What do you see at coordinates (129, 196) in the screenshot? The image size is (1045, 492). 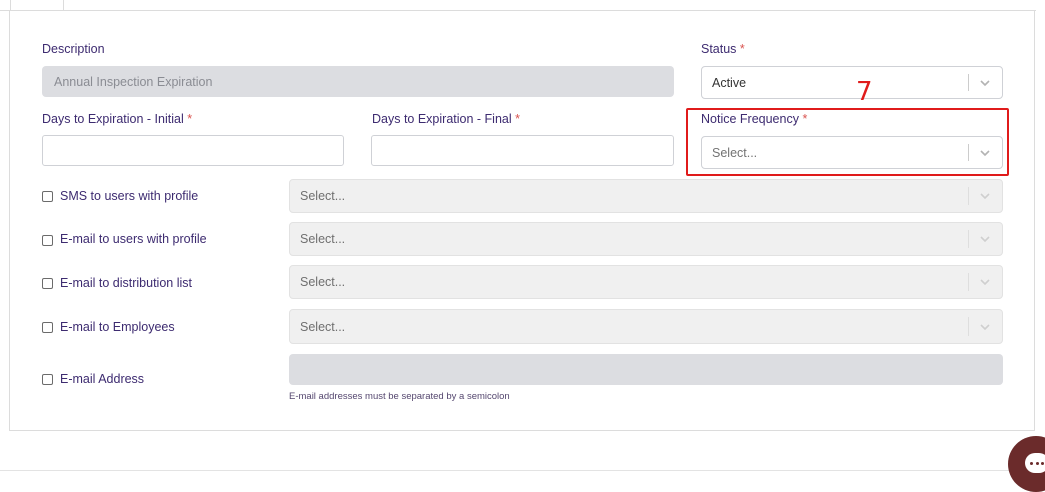 I see `sms-profile-label: SMS to users with profile` at bounding box center [129, 196].